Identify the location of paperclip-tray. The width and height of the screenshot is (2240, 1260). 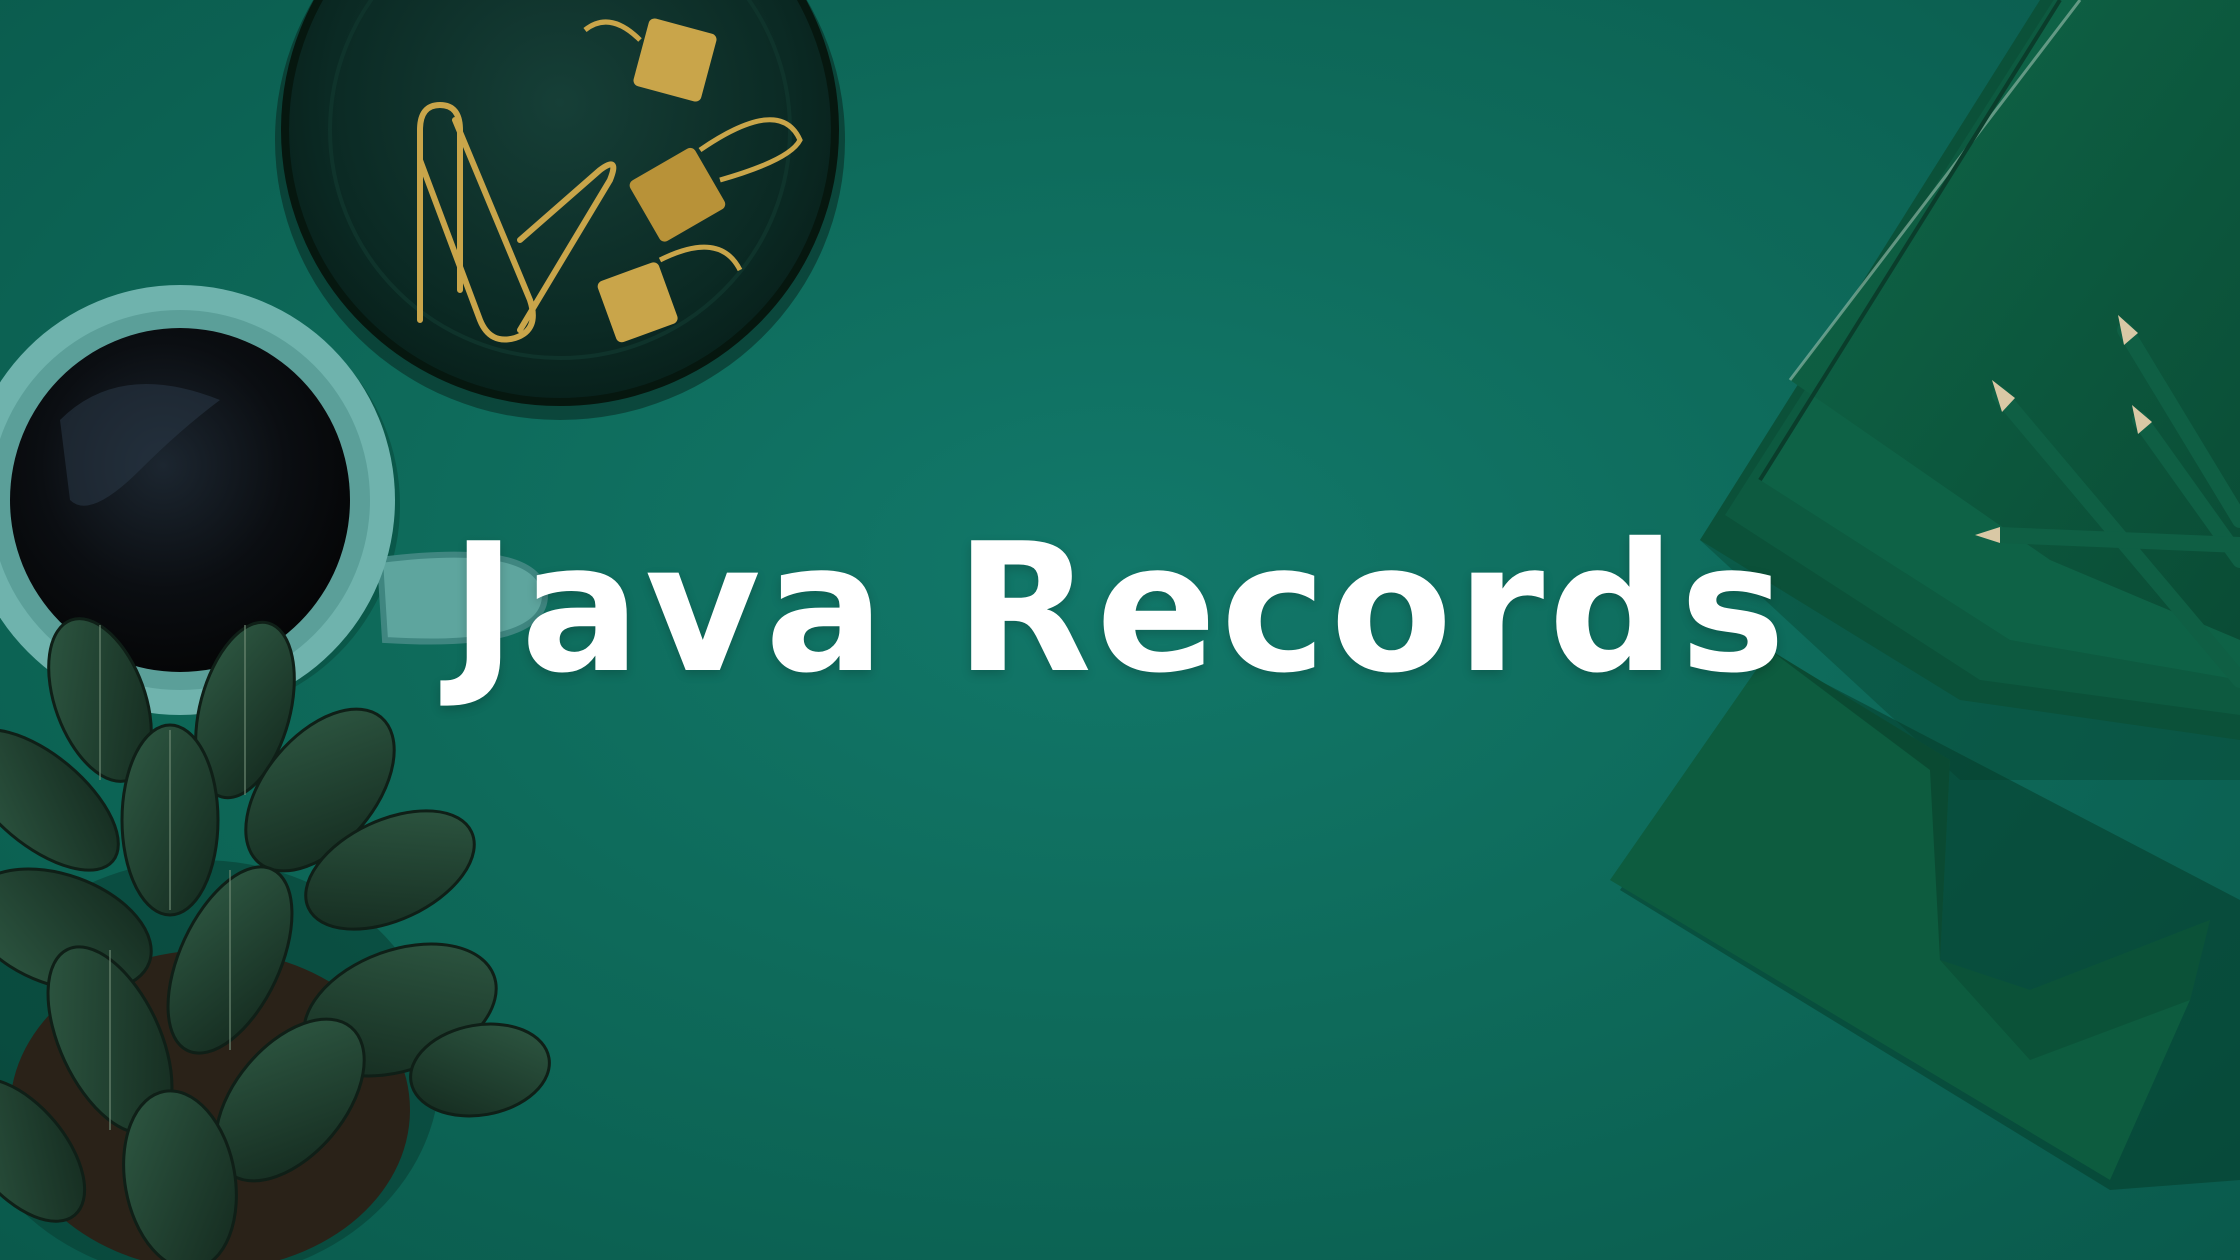
(560, 210).